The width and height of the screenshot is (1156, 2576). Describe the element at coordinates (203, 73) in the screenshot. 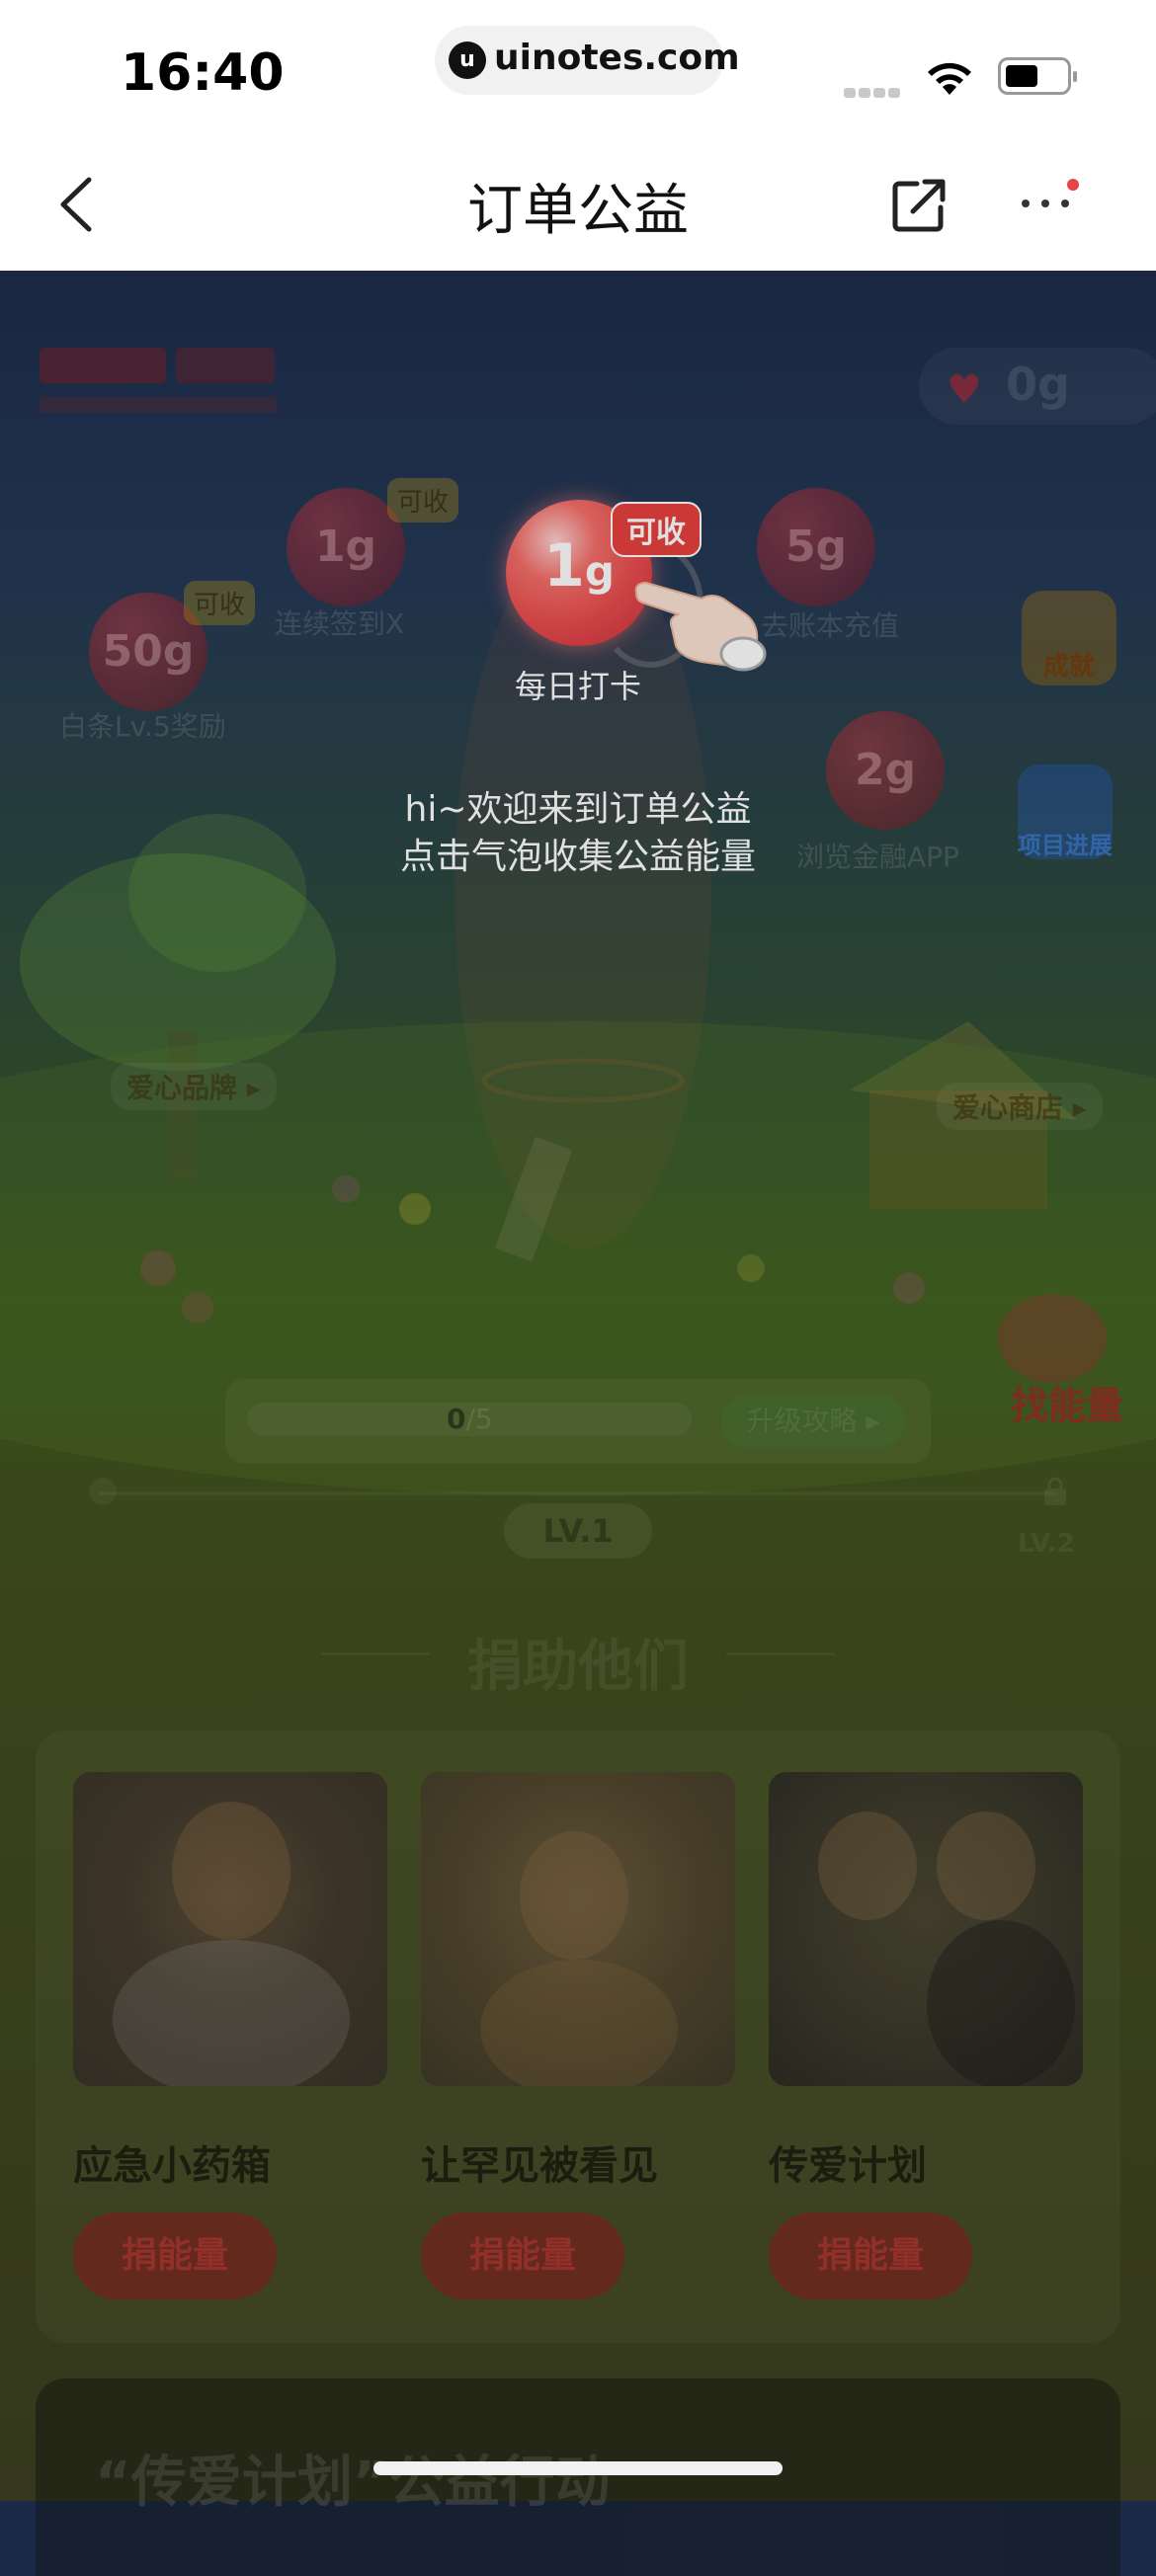

I see `status-time: 16:40` at that location.